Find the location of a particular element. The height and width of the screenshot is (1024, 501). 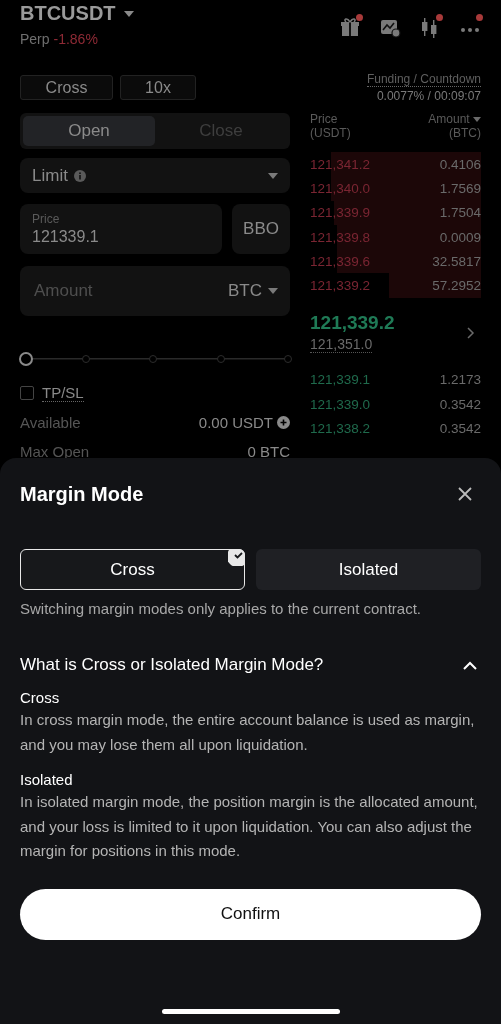

funding-value: 0.0077% / 00:09:07 is located at coordinates (428, 96).